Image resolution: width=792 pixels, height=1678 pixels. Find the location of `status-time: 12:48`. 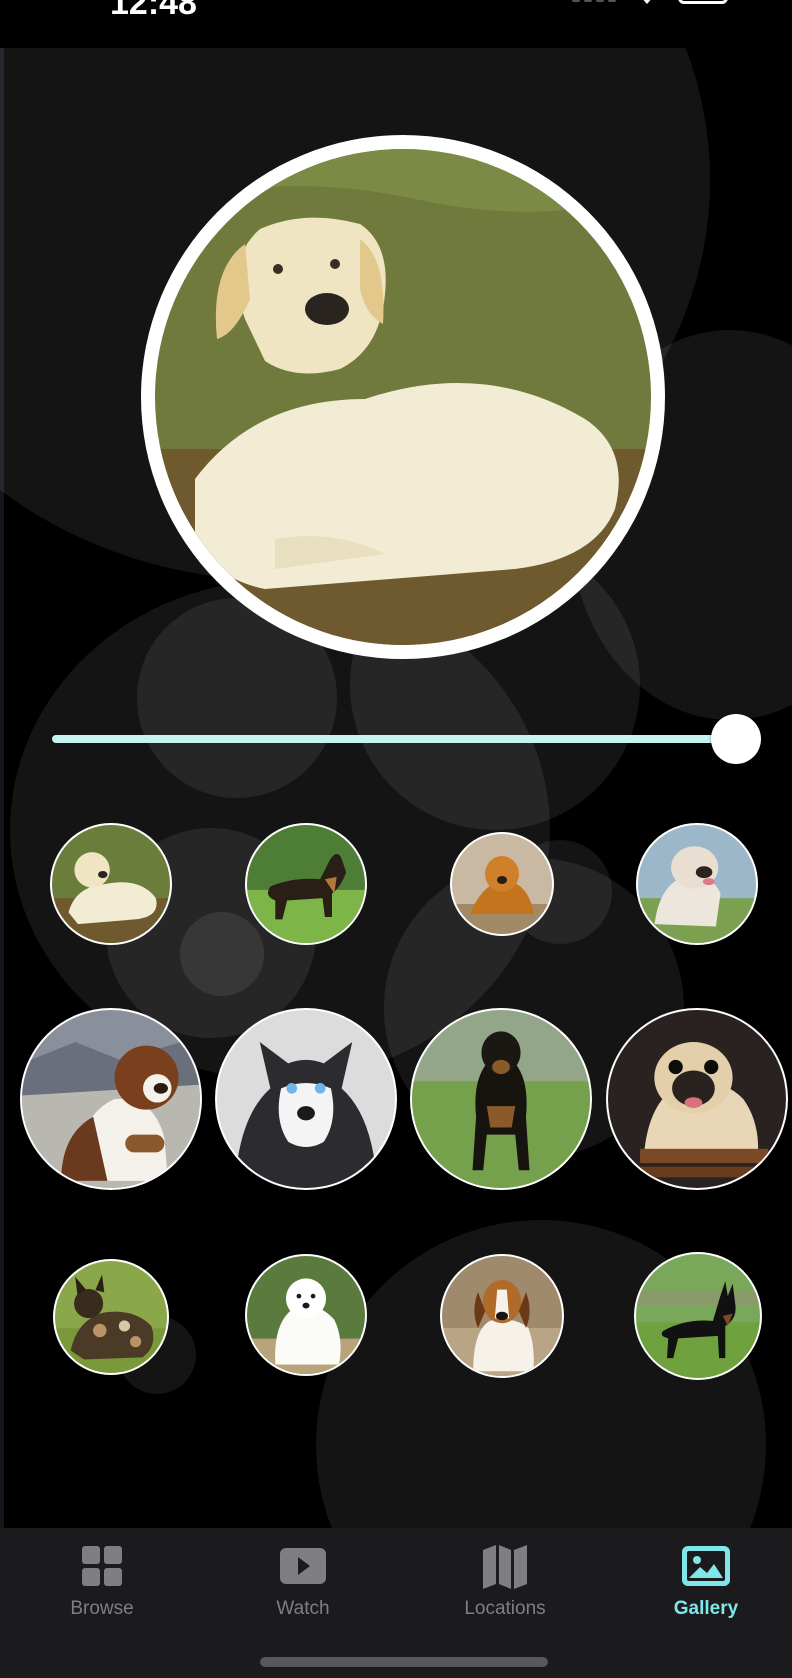

status-time: 12:48 is located at coordinates (153, 11).